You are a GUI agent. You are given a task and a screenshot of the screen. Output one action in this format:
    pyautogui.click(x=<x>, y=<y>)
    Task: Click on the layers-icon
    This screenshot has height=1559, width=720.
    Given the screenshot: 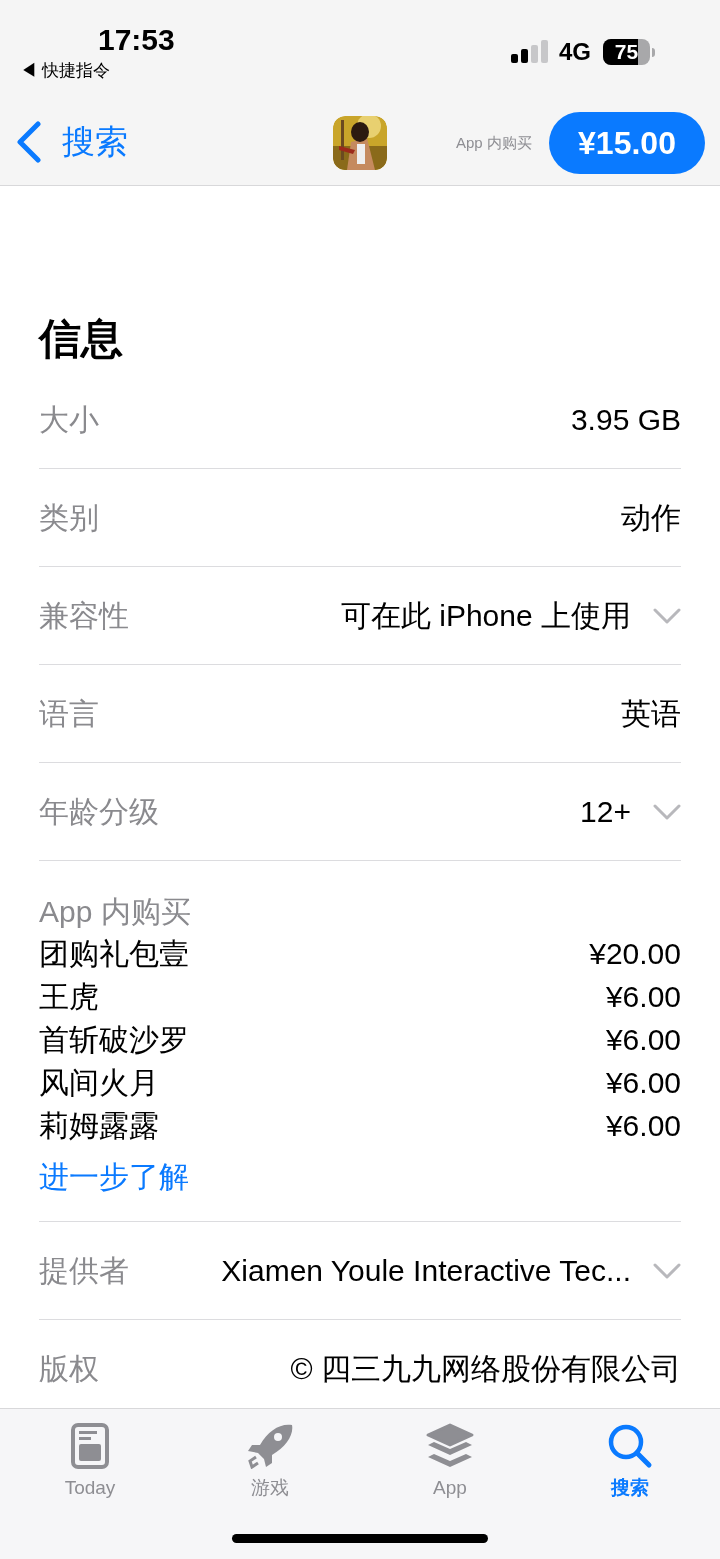 What is the action you would take?
    pyautogui.click(x=450, y=1446)
    